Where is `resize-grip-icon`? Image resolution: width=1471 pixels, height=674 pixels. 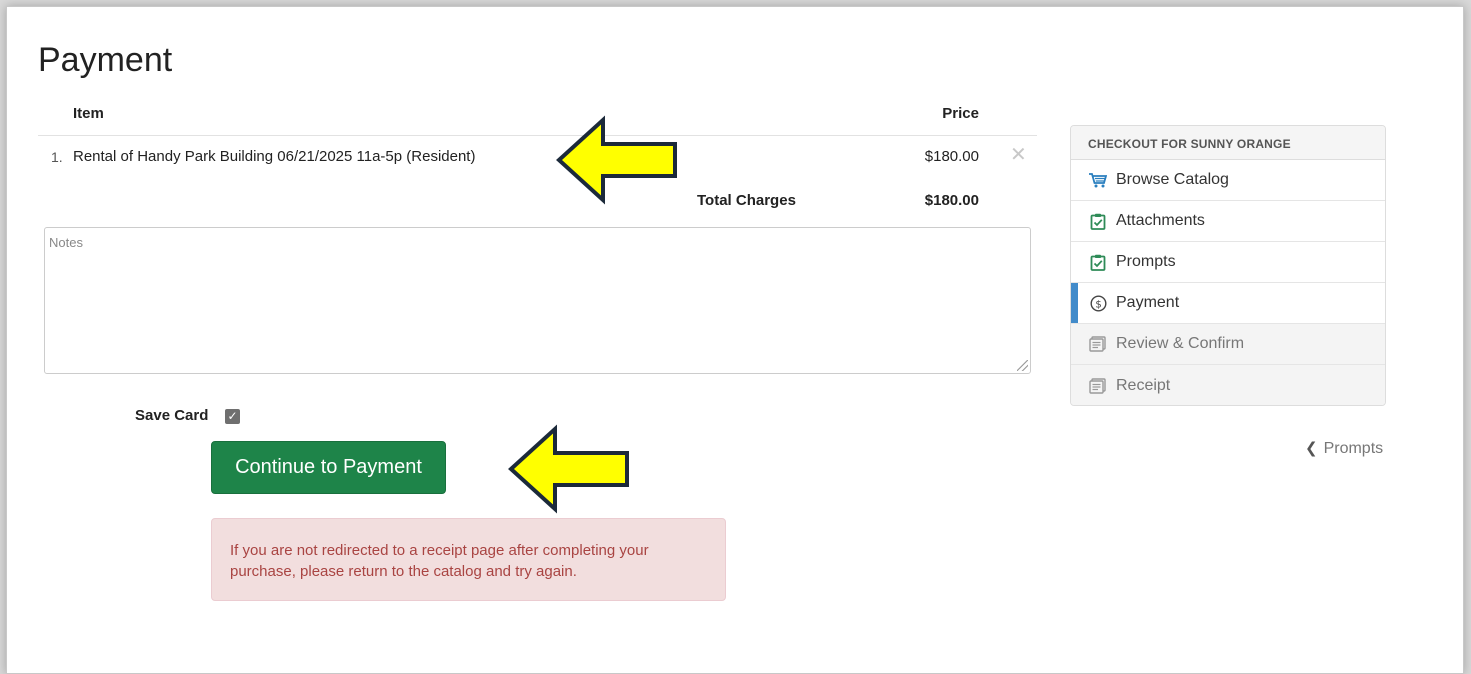
resize-grip-icon is located at coordinates (1022, 365).